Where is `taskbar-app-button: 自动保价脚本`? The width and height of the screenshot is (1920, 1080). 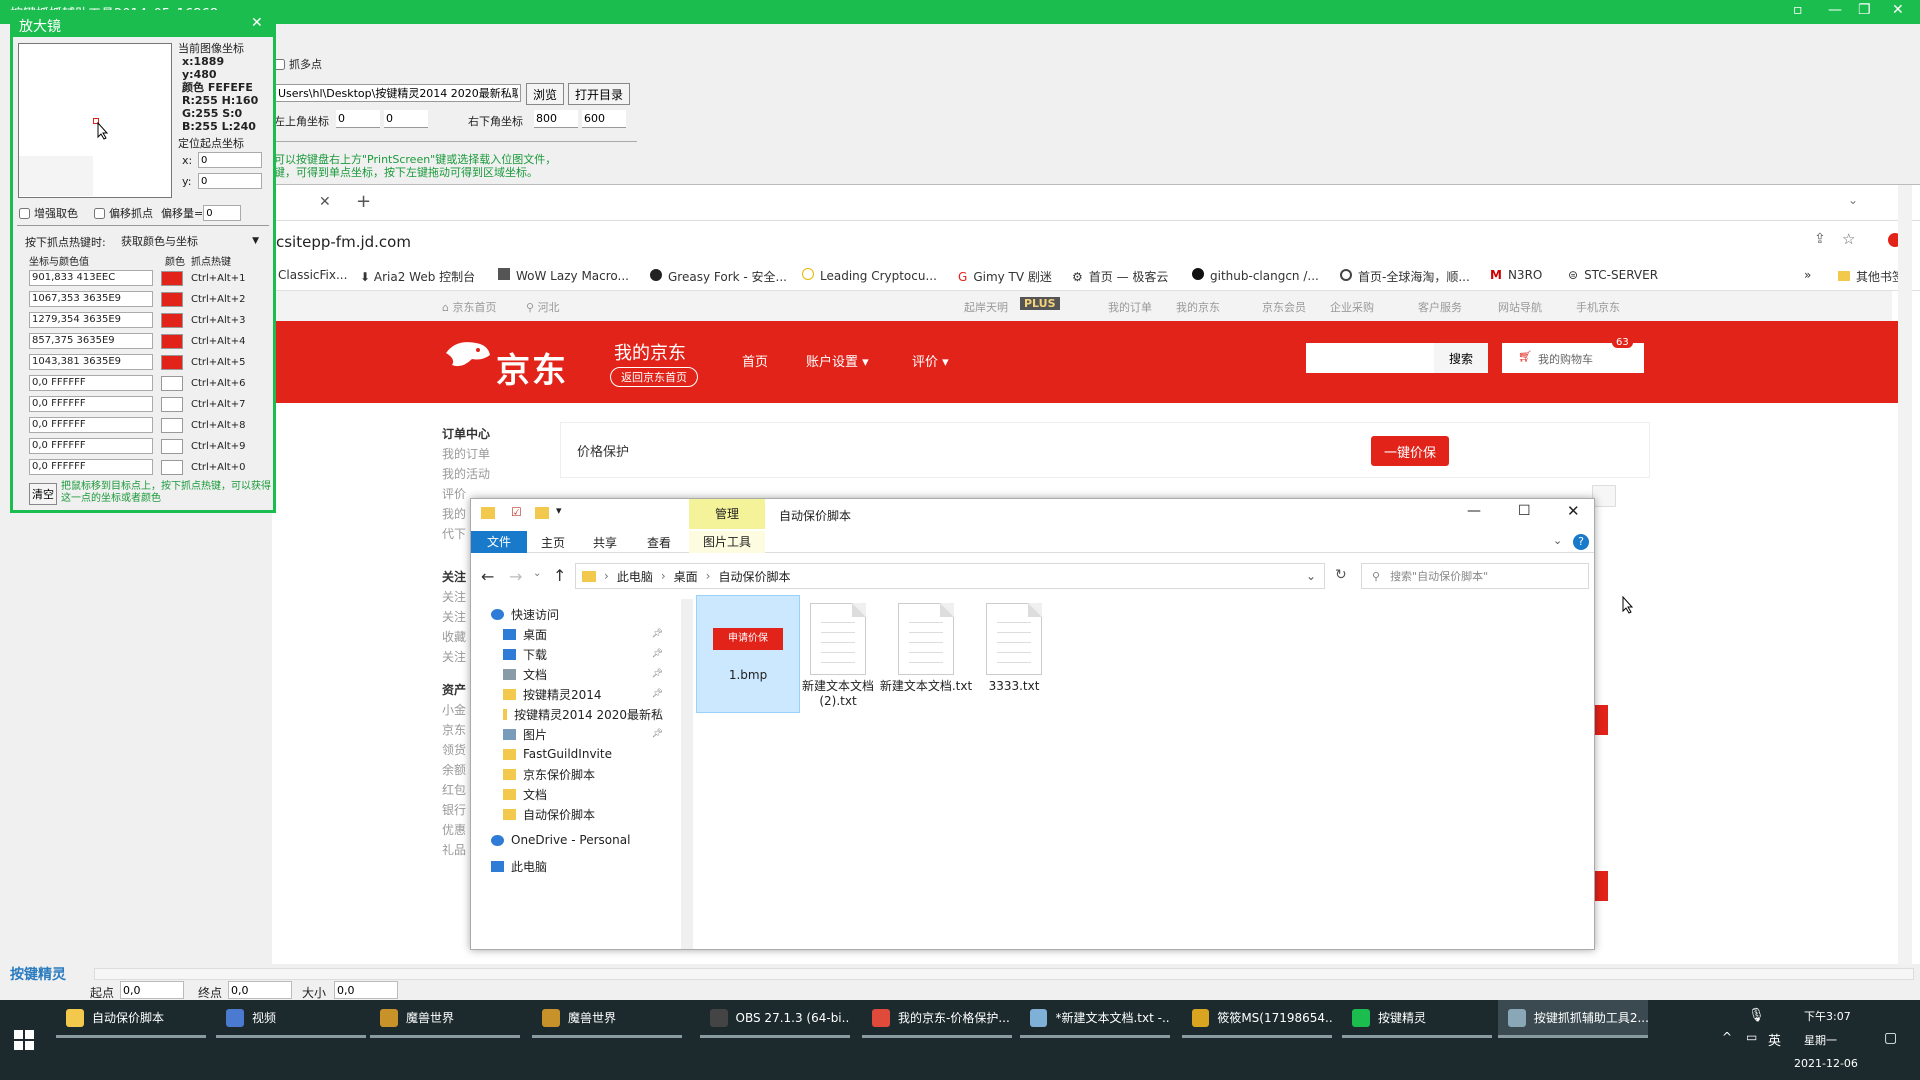 taskbar-app-button: 自动保价脚本 is located at coordinates (131, 1019).